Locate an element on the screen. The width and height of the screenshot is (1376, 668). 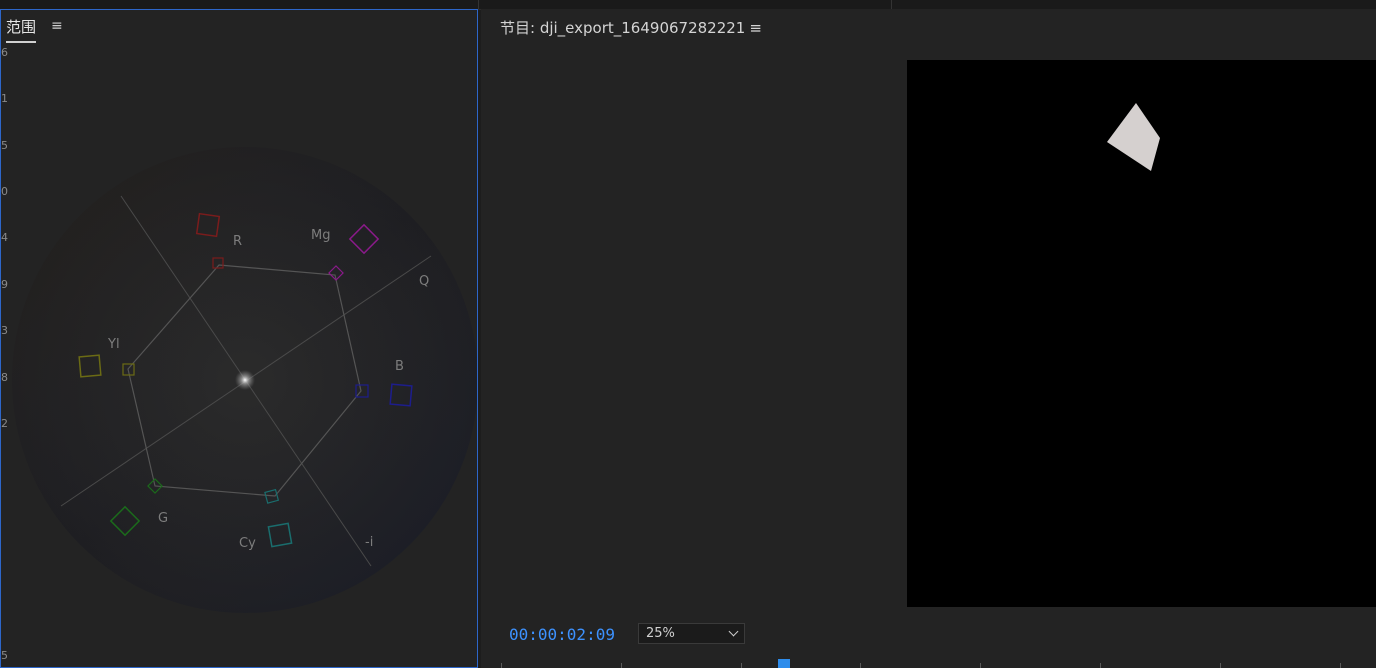
program-sequence-name: 节目: dji_export_1649067282221 is located at coordinates (622, 28).